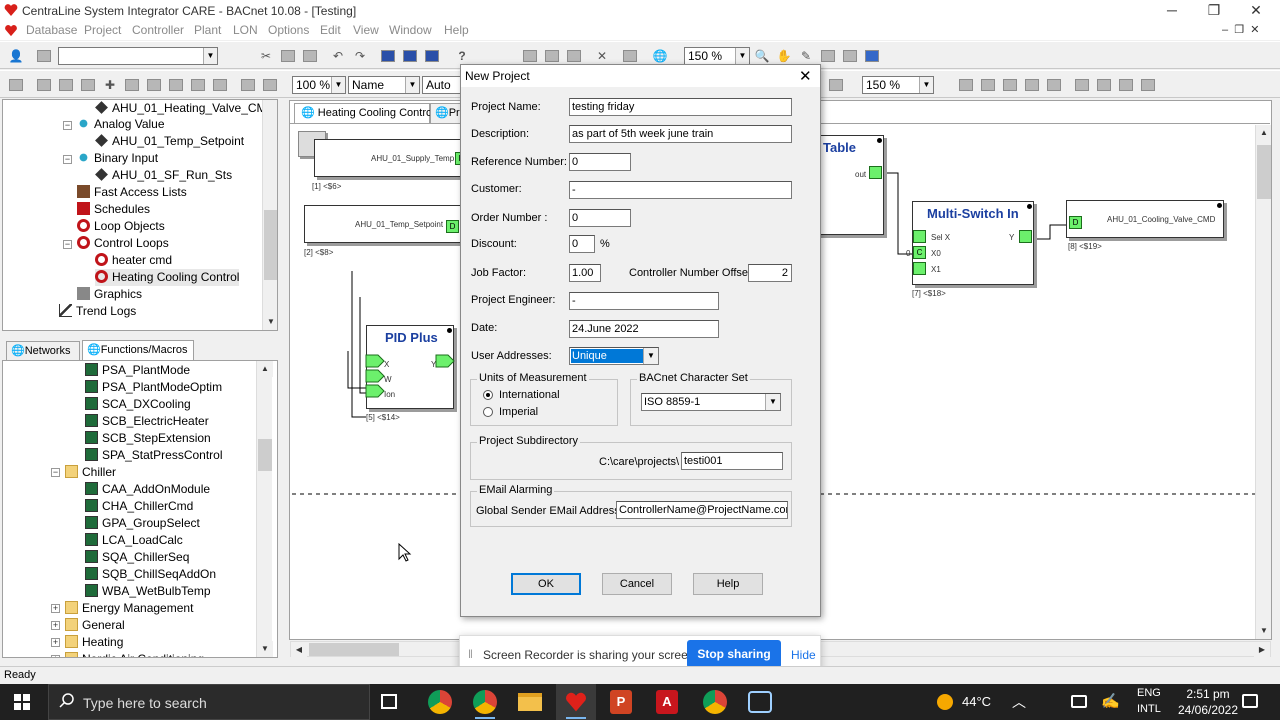  Describe the element at coordinates (530, 55) in the screenshot. I see `tool-a-icon` at that location.